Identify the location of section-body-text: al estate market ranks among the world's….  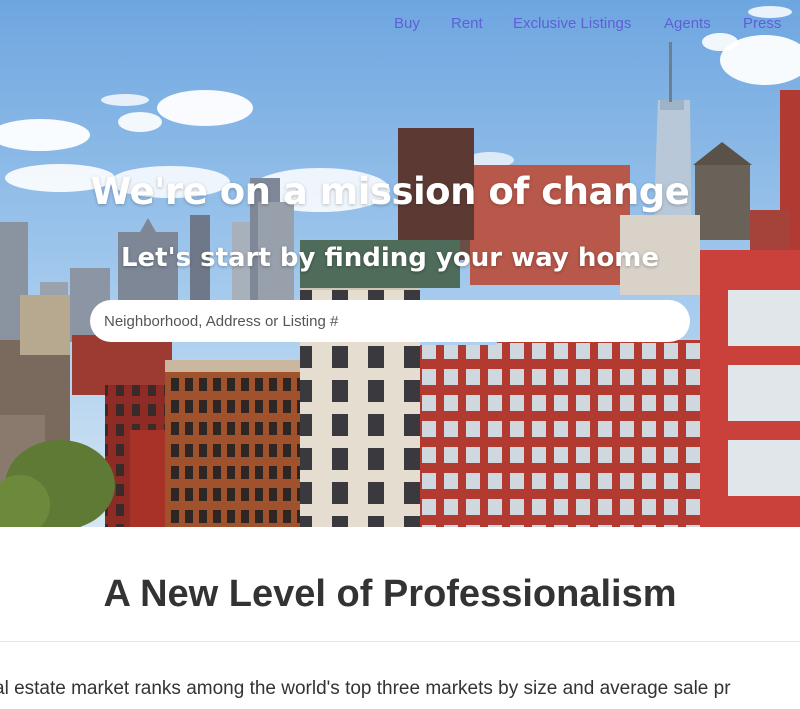
(365, 688).